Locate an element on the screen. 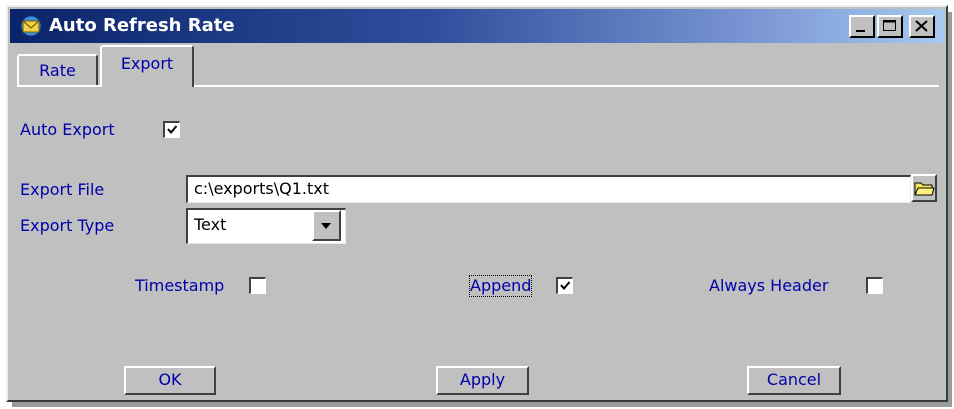 The image size is (954, 409). app-envelope-icon is located at coordinates (31, 26).